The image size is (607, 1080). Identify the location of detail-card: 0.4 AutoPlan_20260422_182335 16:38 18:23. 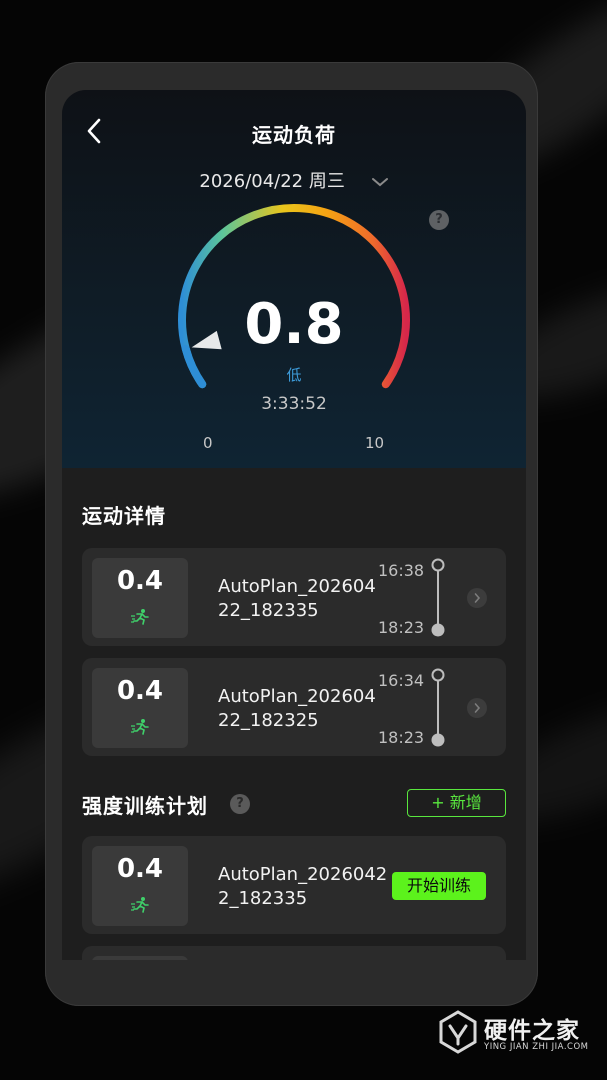
(294, 597).